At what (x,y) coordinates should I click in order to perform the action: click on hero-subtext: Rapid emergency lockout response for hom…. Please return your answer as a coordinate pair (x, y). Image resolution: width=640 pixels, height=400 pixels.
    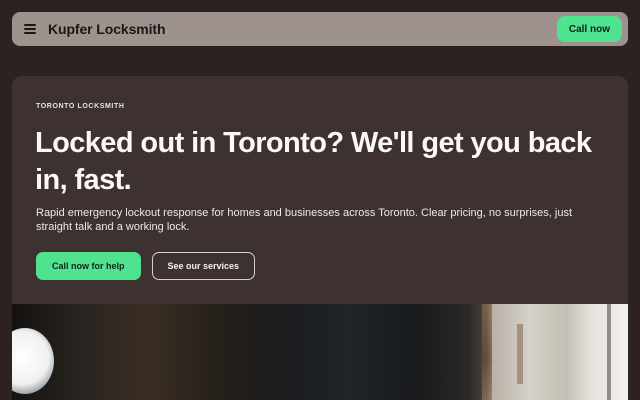
    Looking at the image, I should click on (304, 220).